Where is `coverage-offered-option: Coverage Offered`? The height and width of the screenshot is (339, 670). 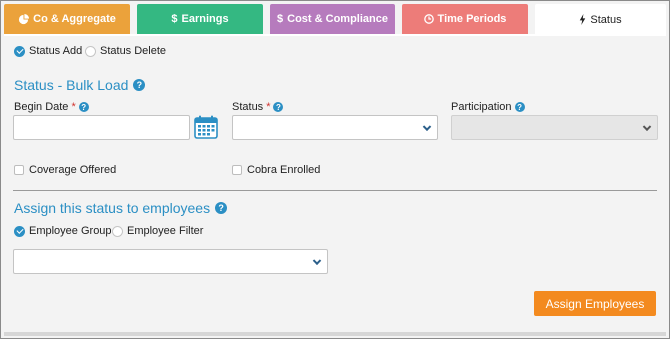
coverage-offered-option: Coverage Offered is located at coordinates (65, 170).